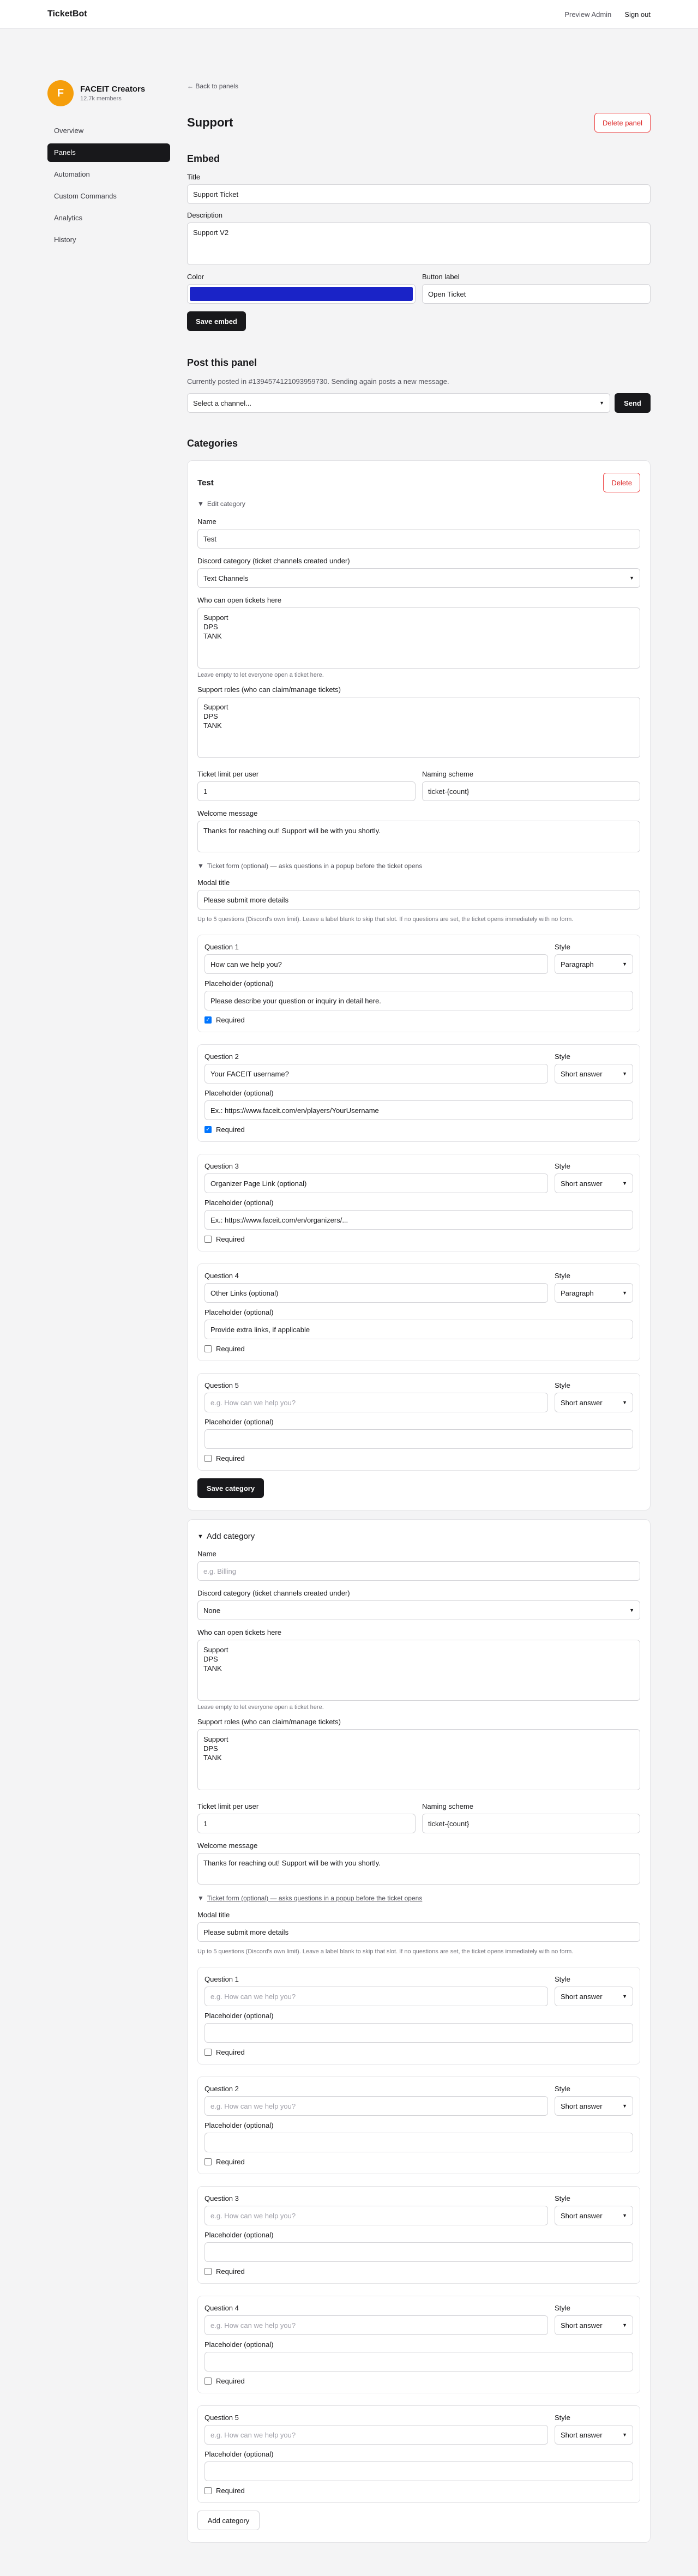  What do you see at coordinates (419, 194) in the screenshot?
I see `embed-title-input: Support Ticket` at bounding box center [419, 194].